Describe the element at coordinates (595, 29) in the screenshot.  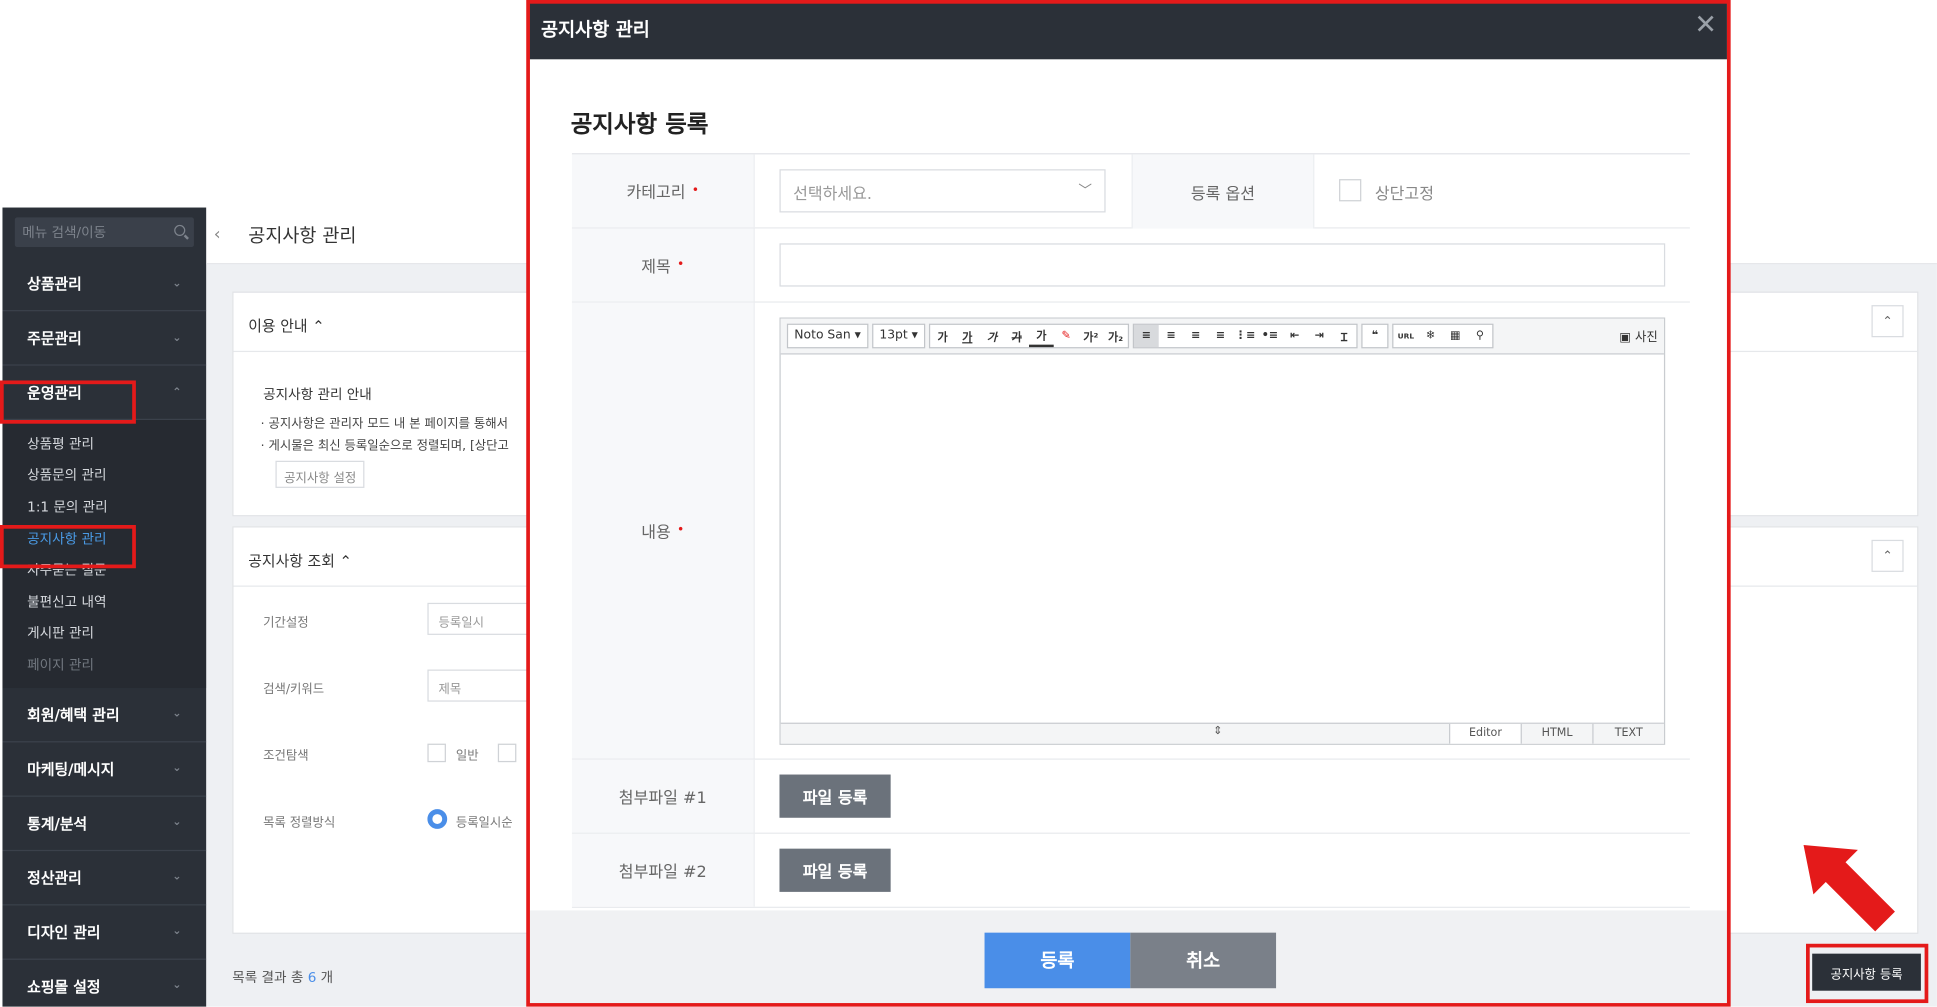
I see `modal-header-title: 공지사항 관리` at that location.